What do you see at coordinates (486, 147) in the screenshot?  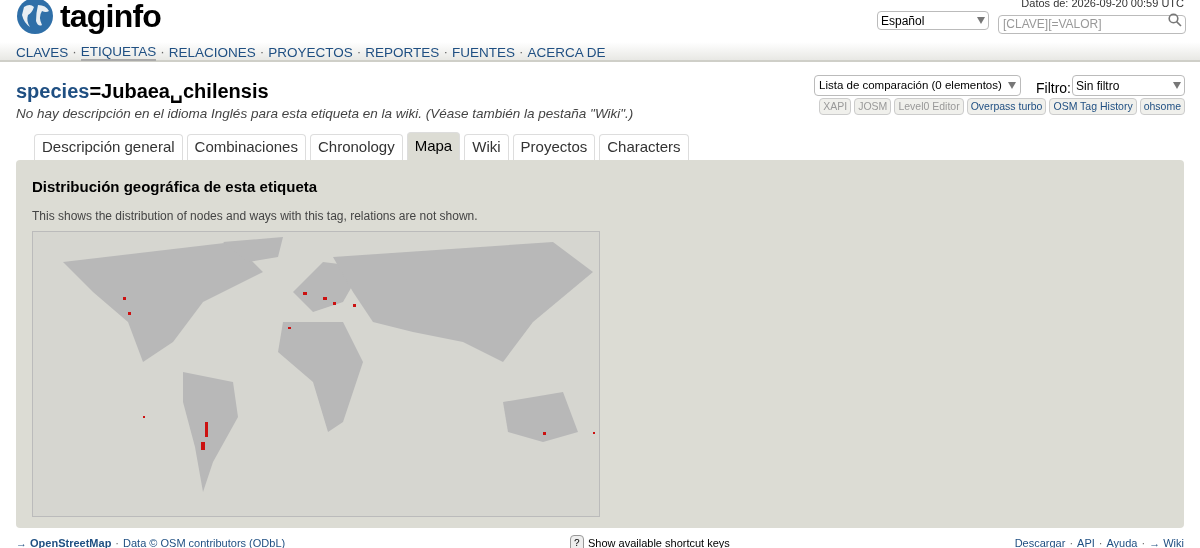 I see `tab: Wiki` at bounding box center [486, 147].